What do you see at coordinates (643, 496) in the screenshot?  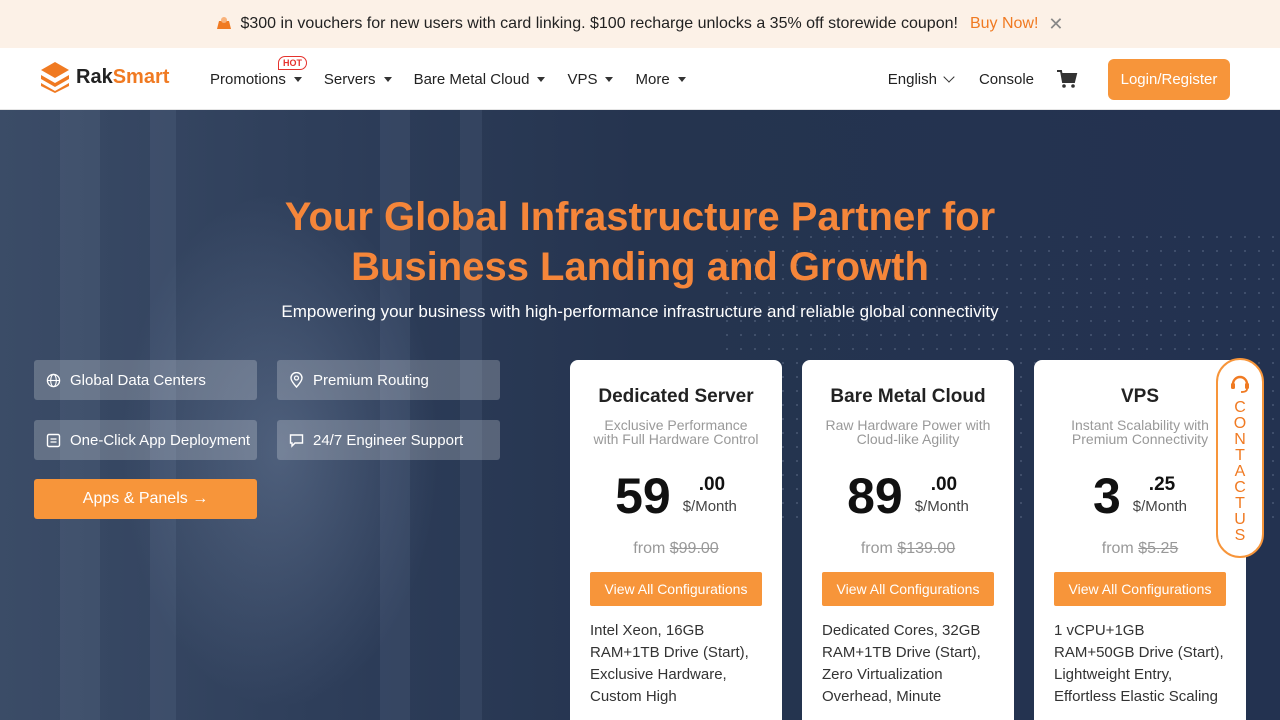 I see `price-integer: 59` at bounding box center [643, 496].